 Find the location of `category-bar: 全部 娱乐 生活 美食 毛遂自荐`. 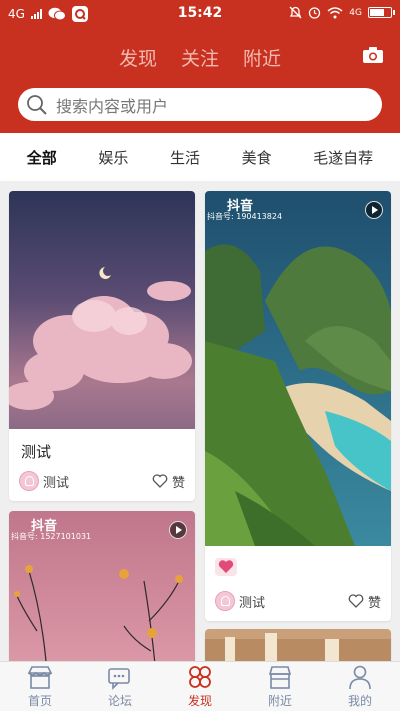

category-bar: 全部 娱乐 生活 美食 毛遂自荐 is located at coordinates (200, 157).